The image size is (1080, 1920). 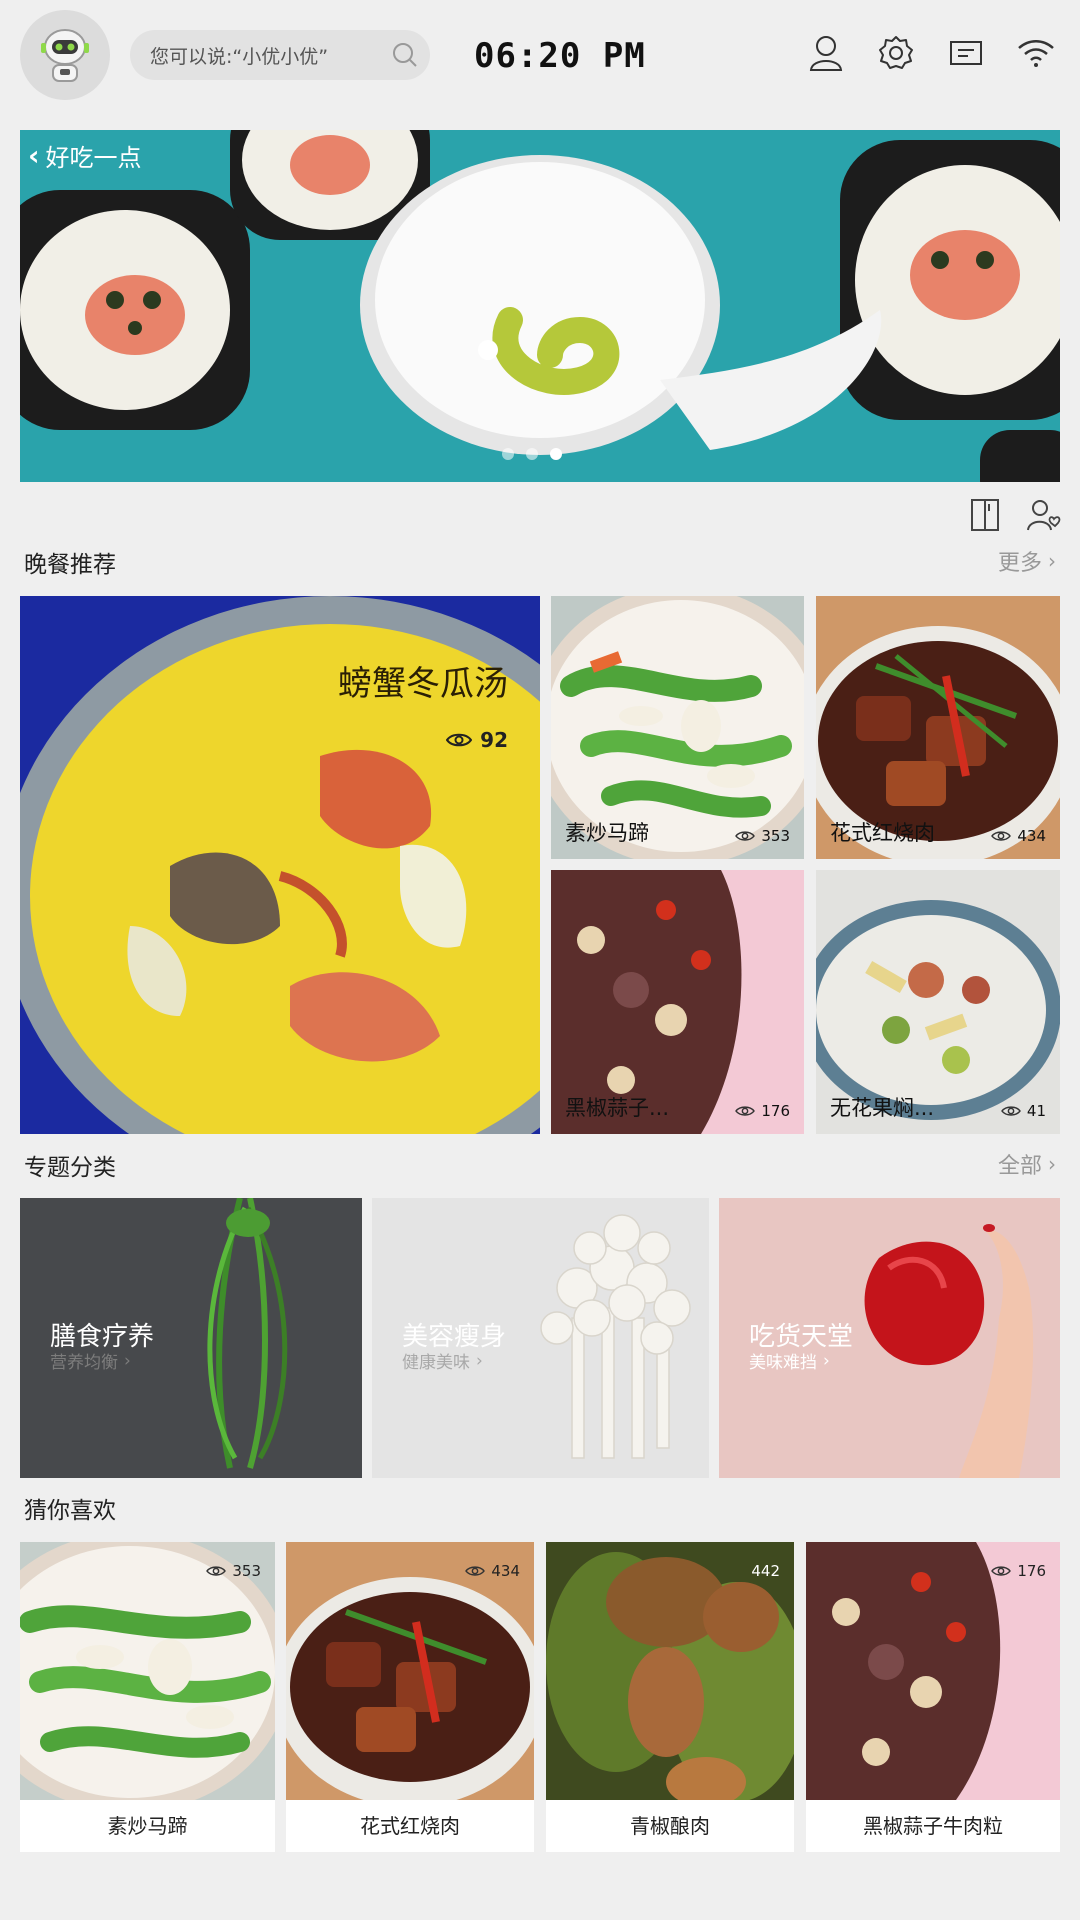 I want to click on banner-back-label: 好吃一点, so click(x=93, y=158).